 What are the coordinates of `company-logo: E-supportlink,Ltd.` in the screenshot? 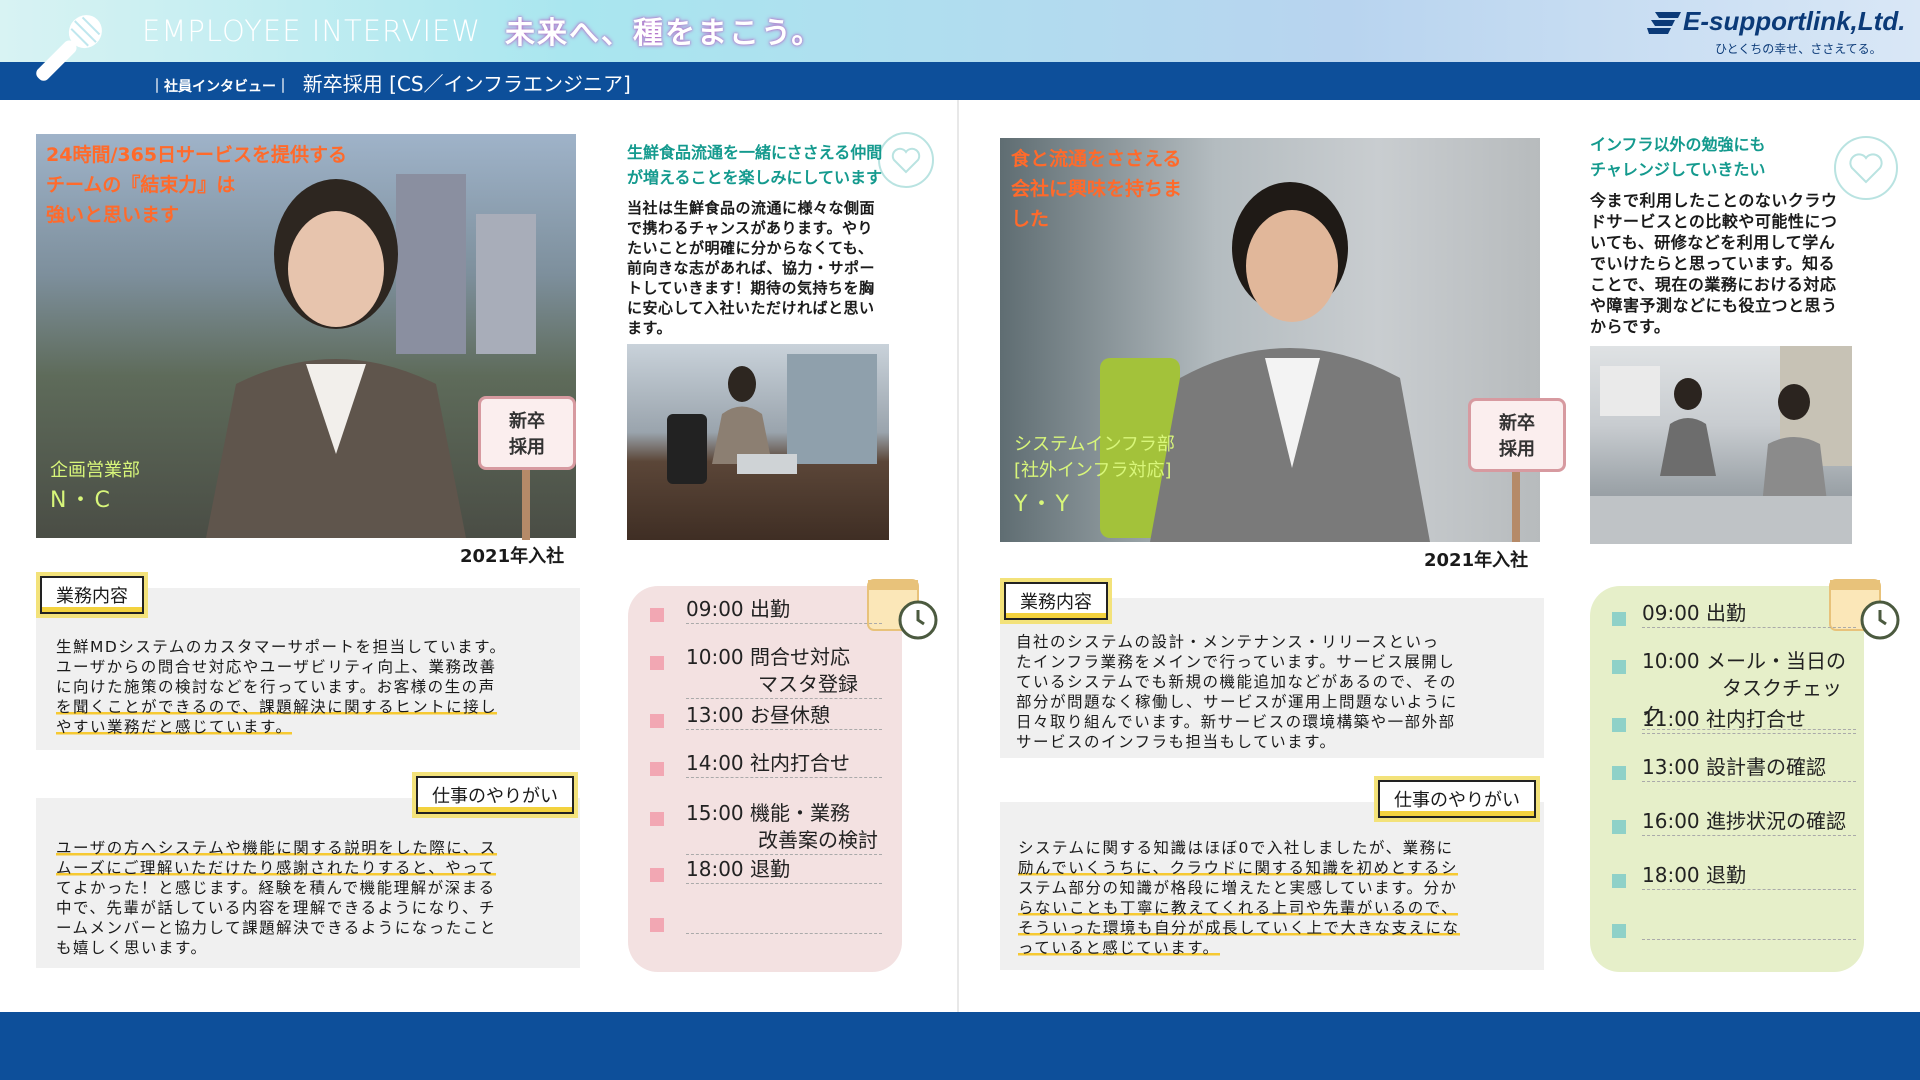 It's located at (1775, 21).